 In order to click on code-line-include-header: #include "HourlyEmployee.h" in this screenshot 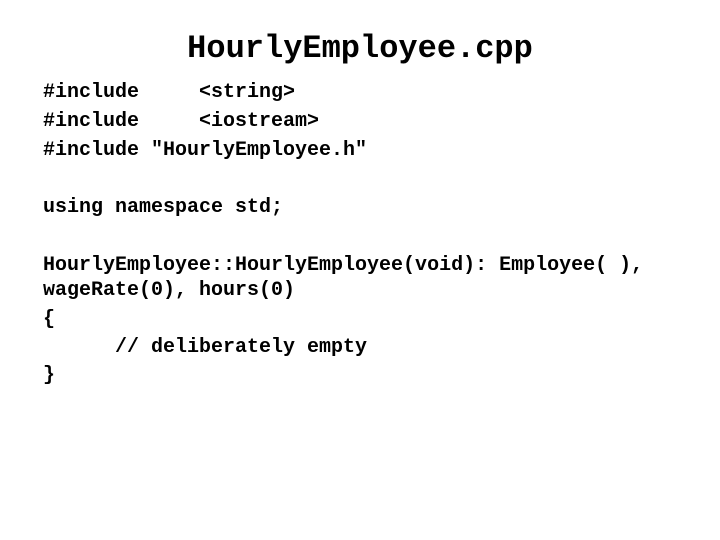, I will do `click(205, 150)`.